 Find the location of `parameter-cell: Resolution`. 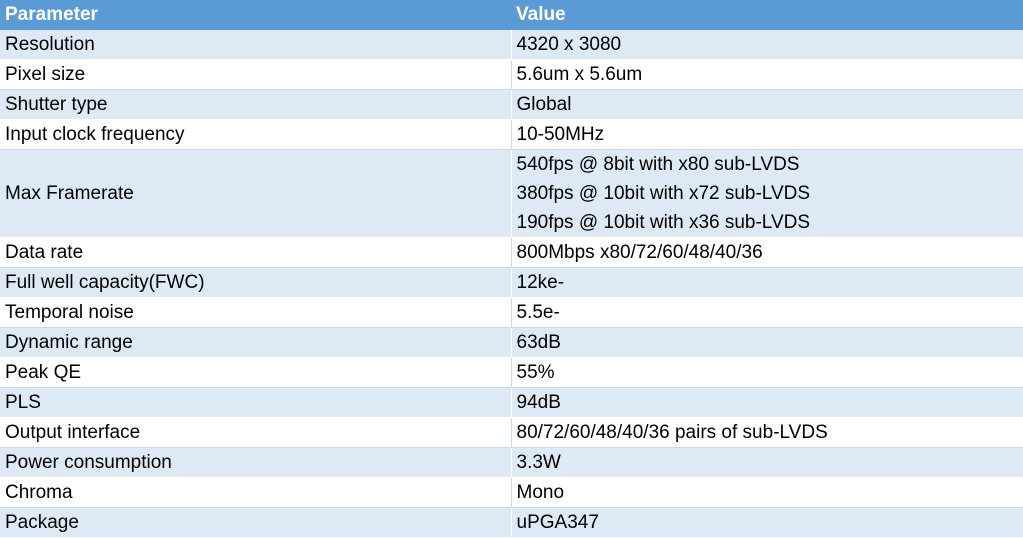

parameter-cell: Resolution is located at coordinates (255, 45).